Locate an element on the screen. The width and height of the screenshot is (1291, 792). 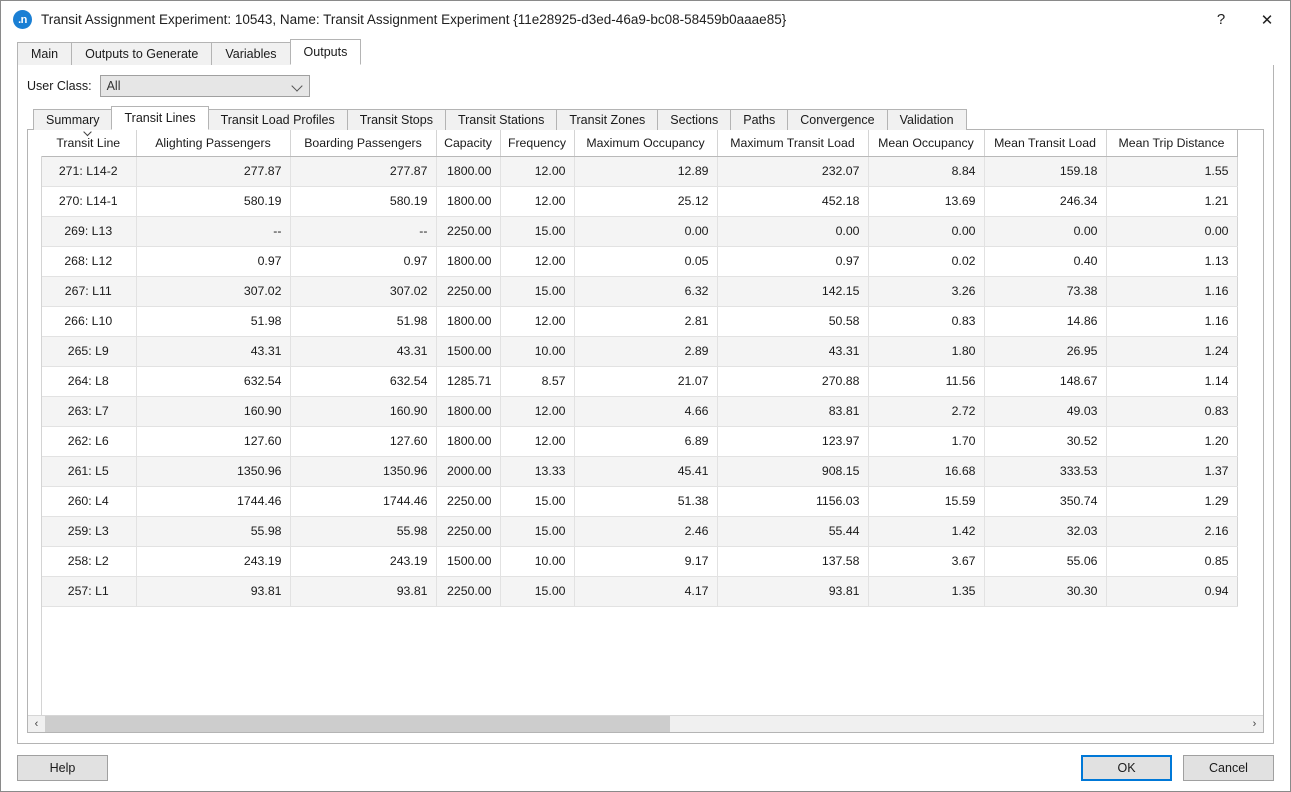
table-cell: 270.88 is located at coordinates (793, 381).